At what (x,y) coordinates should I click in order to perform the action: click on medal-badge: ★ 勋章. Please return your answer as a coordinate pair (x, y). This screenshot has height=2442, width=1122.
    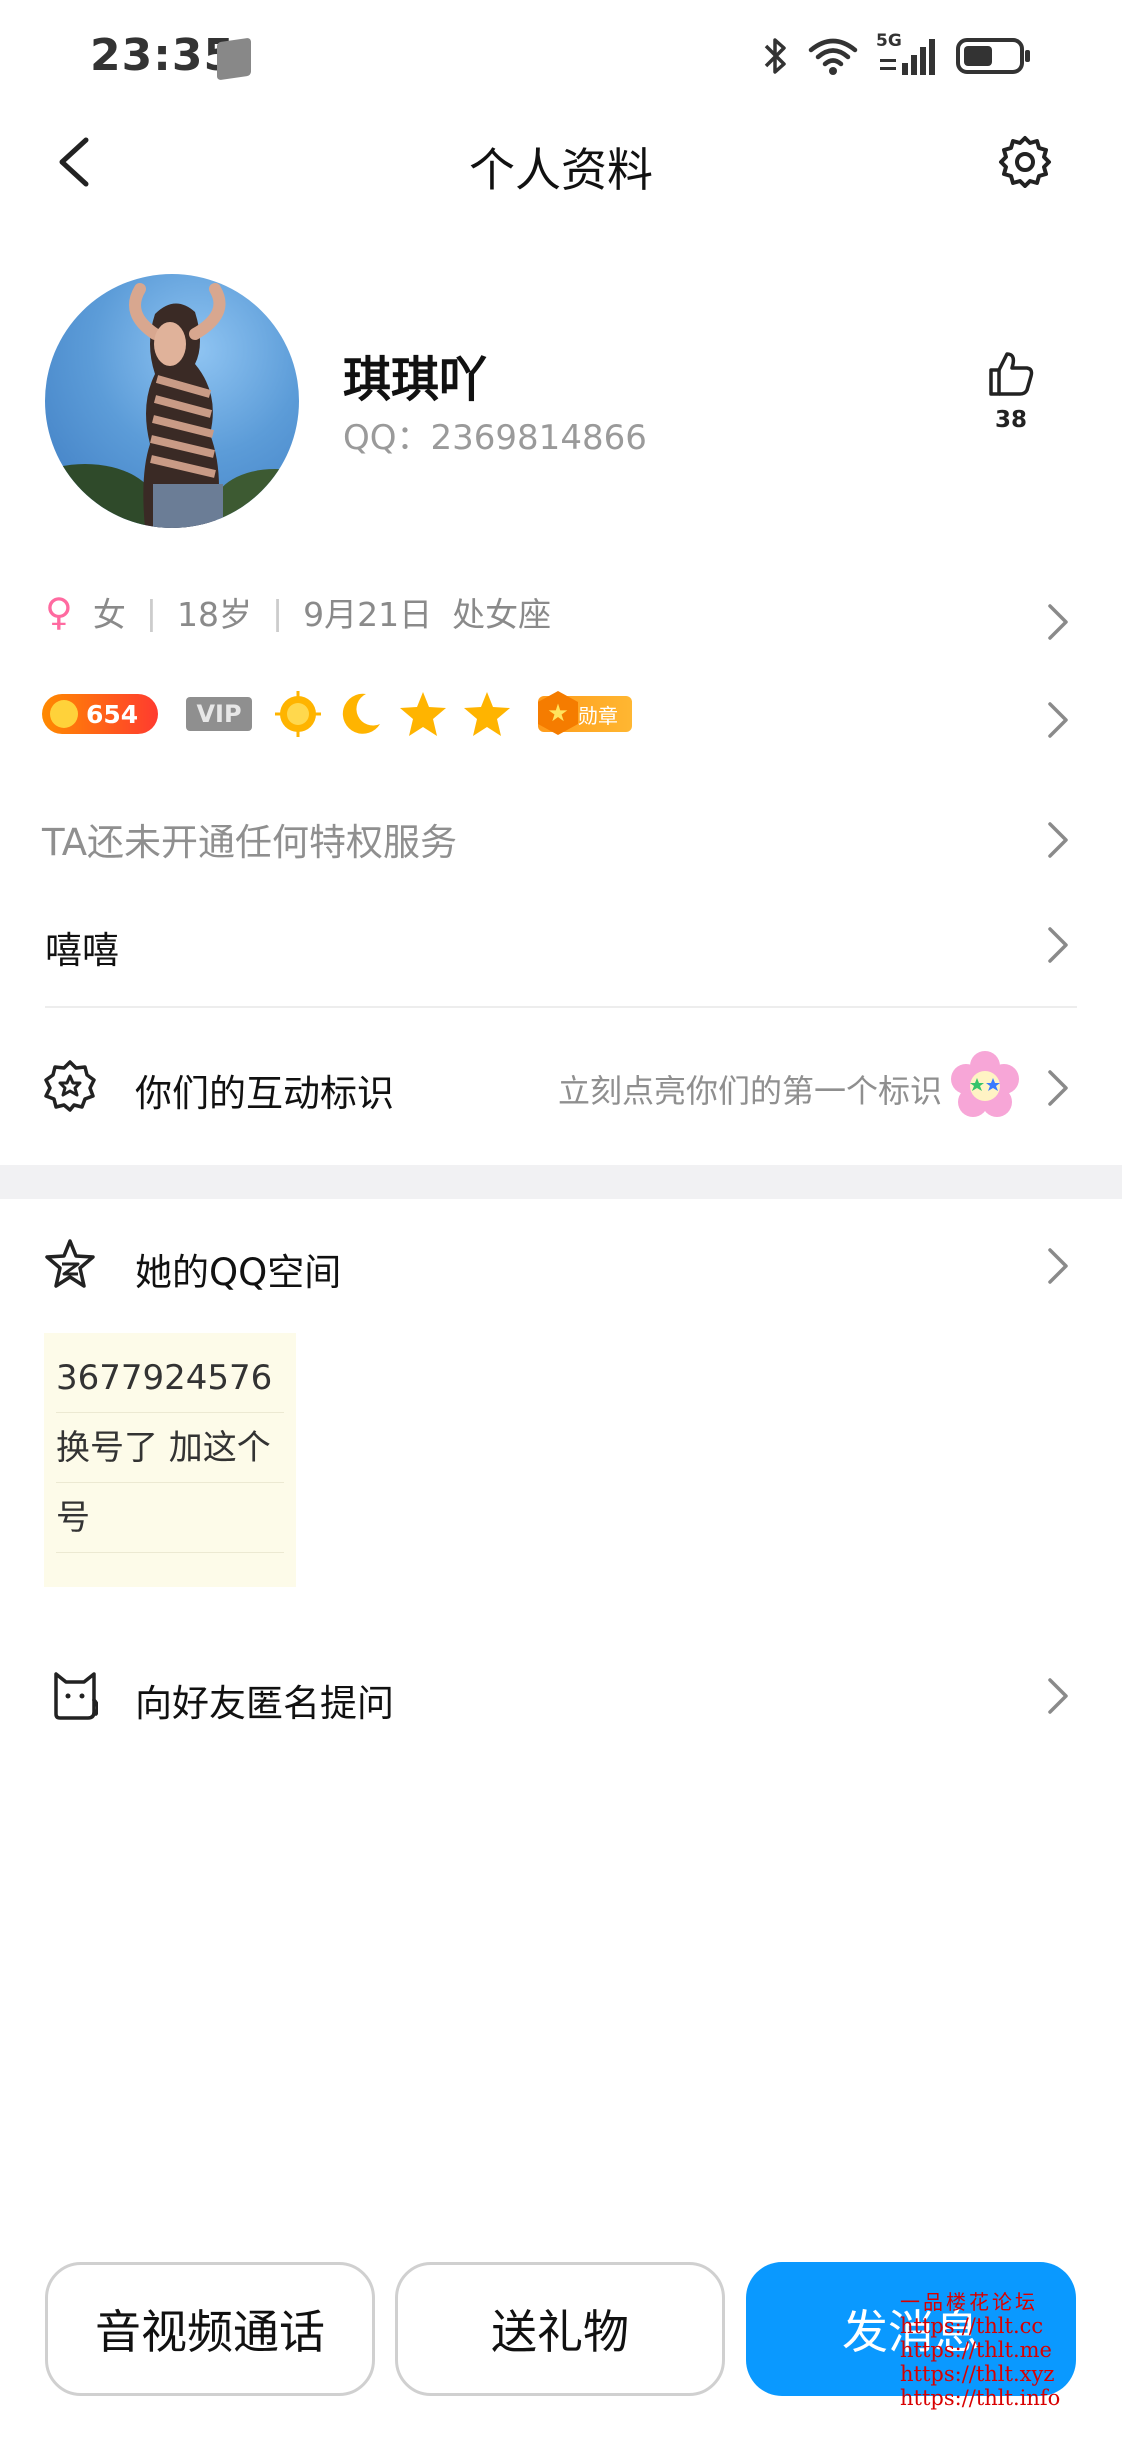
    Looking at the image, I should click on (585, 713).